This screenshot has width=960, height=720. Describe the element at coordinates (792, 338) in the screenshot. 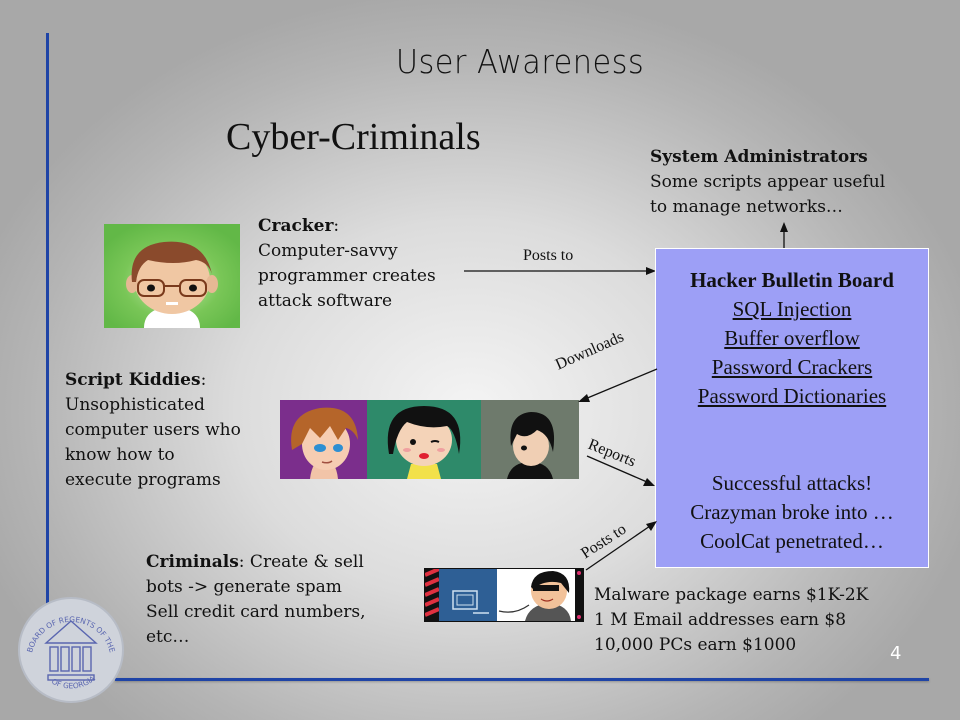

I see `board-link-buffer-overflow: Buffer overflow` at that location.